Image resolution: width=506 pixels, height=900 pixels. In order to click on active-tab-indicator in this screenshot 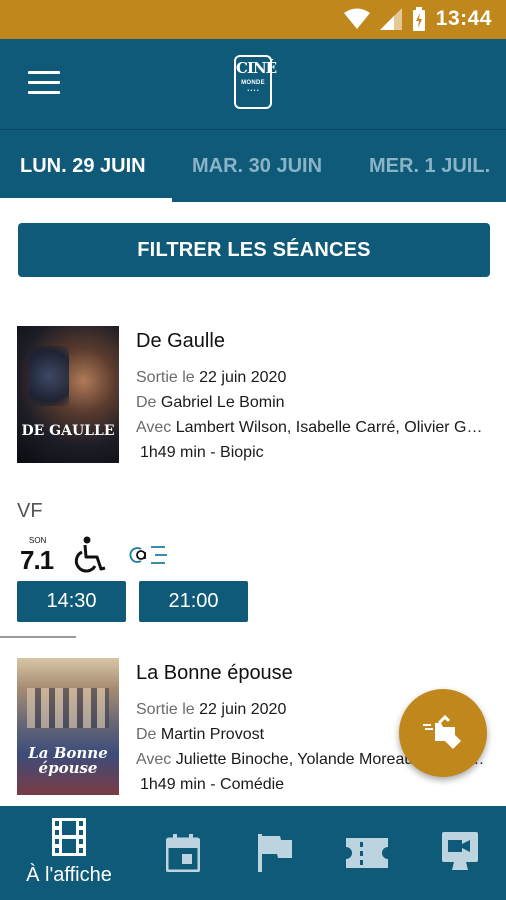, I will do `click(86, 200)`.